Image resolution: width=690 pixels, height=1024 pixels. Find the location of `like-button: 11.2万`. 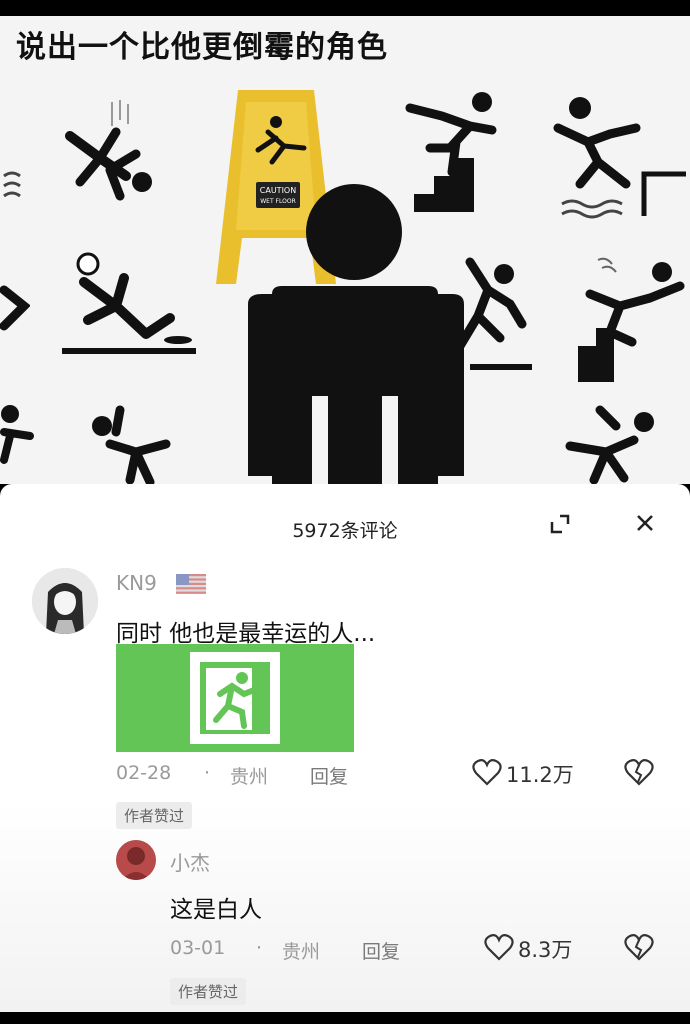

like-button: 11.2万 is located at coordinates (523, 774).